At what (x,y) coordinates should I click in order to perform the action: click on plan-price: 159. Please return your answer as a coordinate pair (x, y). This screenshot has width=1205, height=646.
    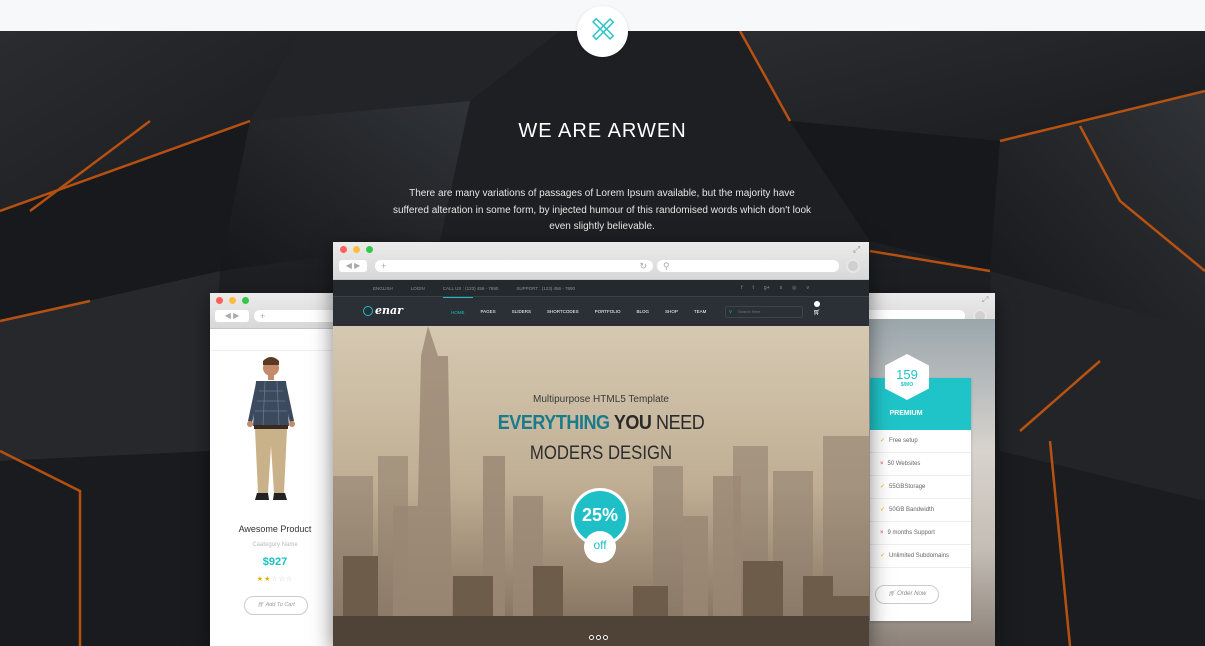
    Looking at the image, I should click on (907, 374).